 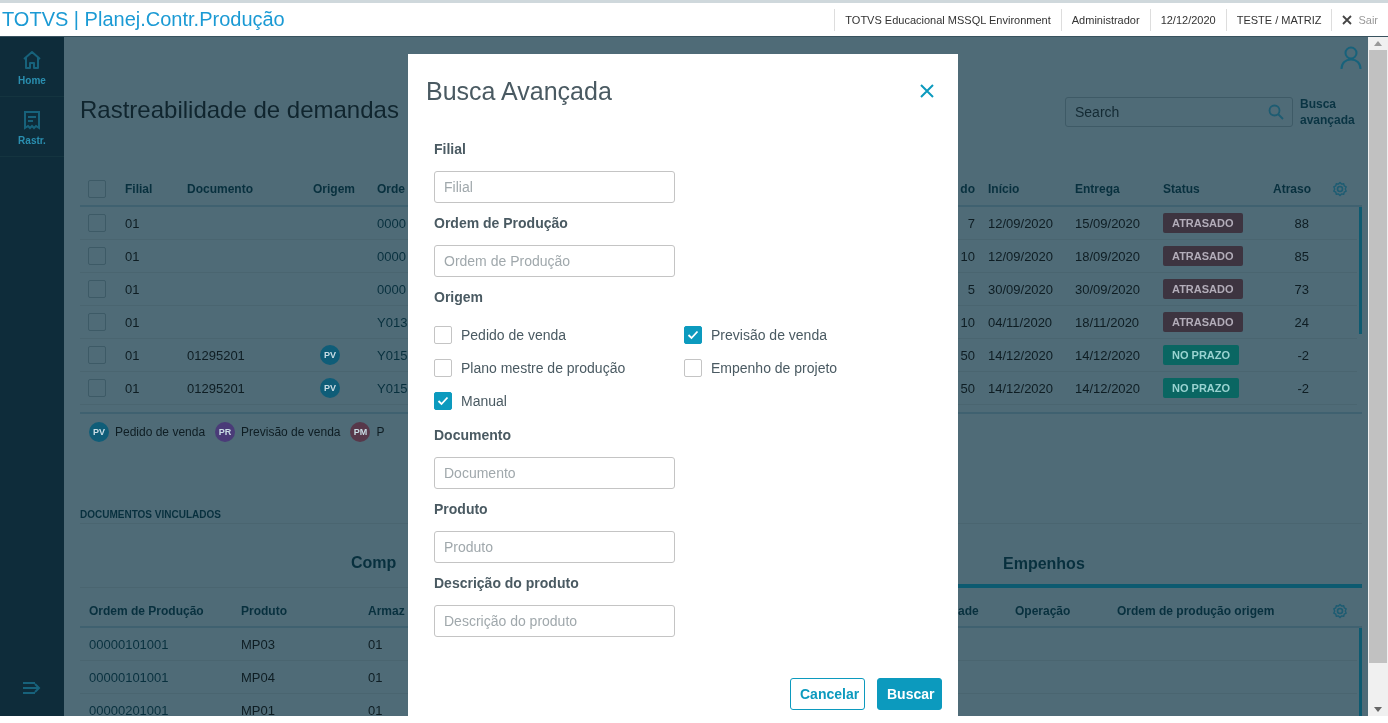 What do you see at coordinates (345, 188) in the screenshot?
I see `column-header: Origem` at bounding box center [345, 188].